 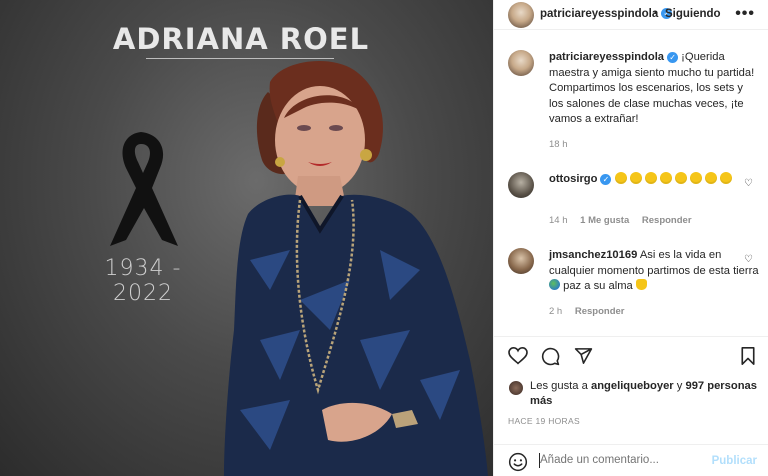 I want to click on more-options-icon: •••, so click(x=745, y=14).